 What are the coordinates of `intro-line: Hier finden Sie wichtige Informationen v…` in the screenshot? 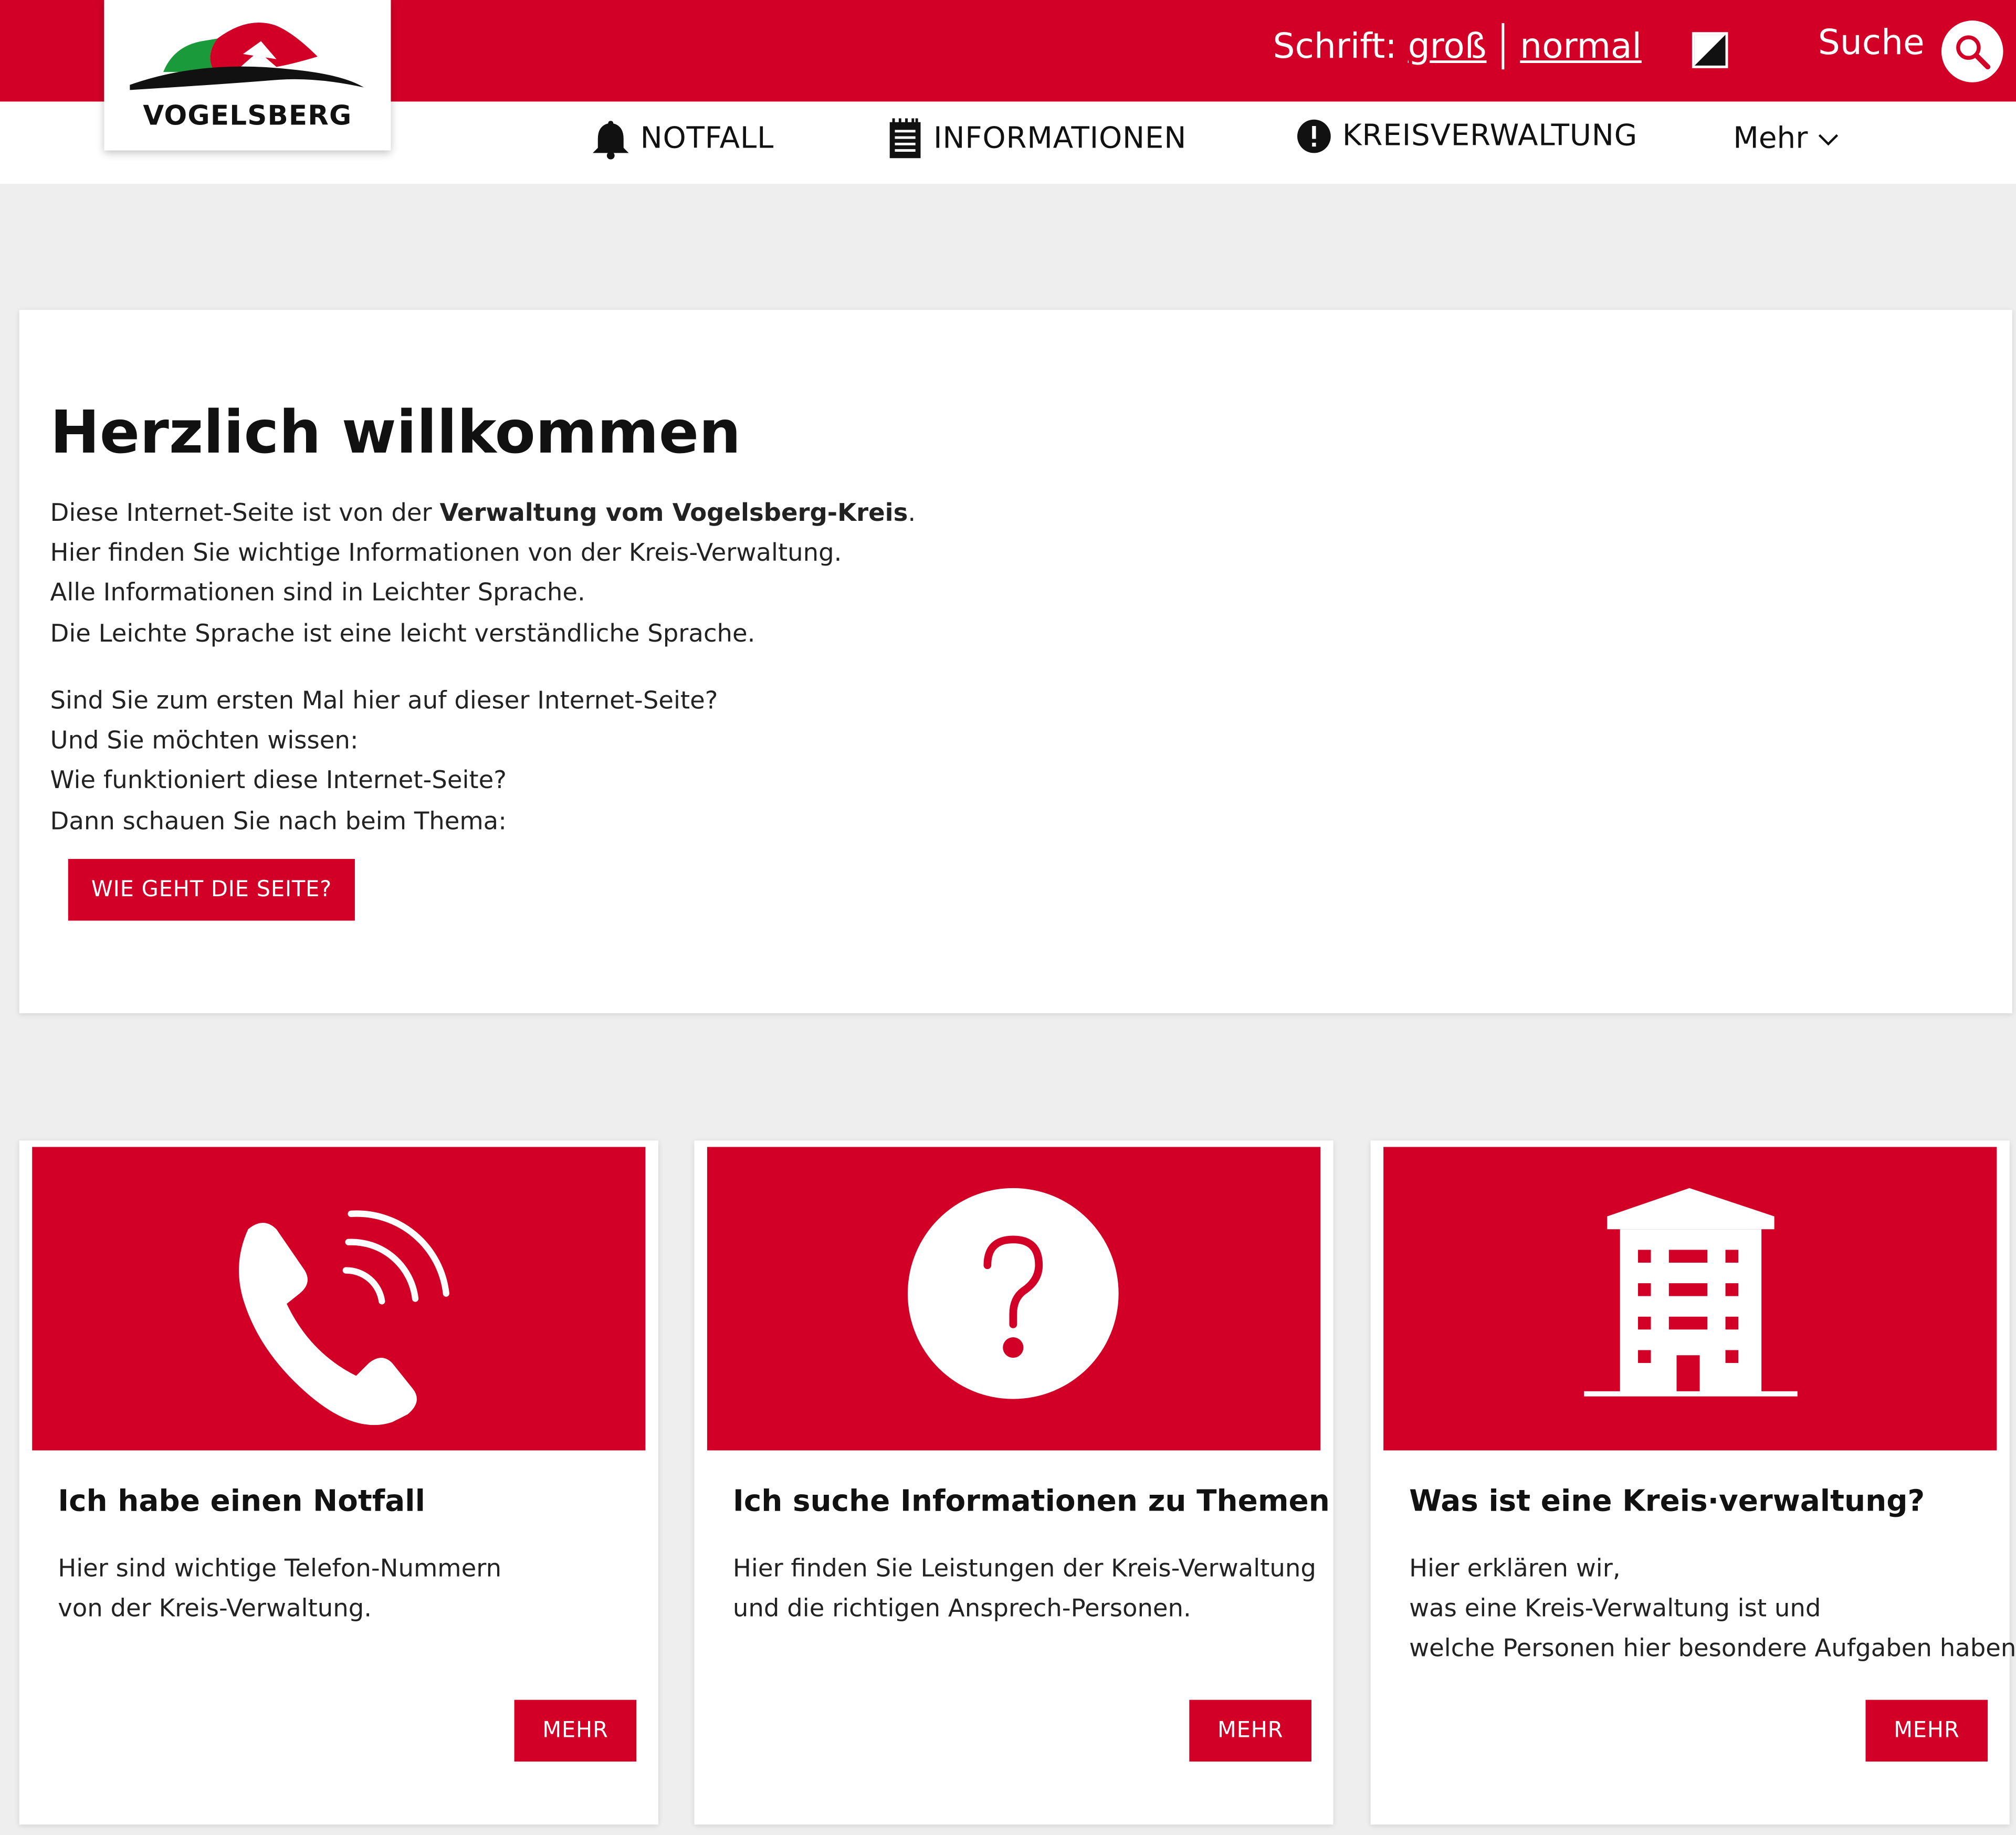 It's located at (446, 553).